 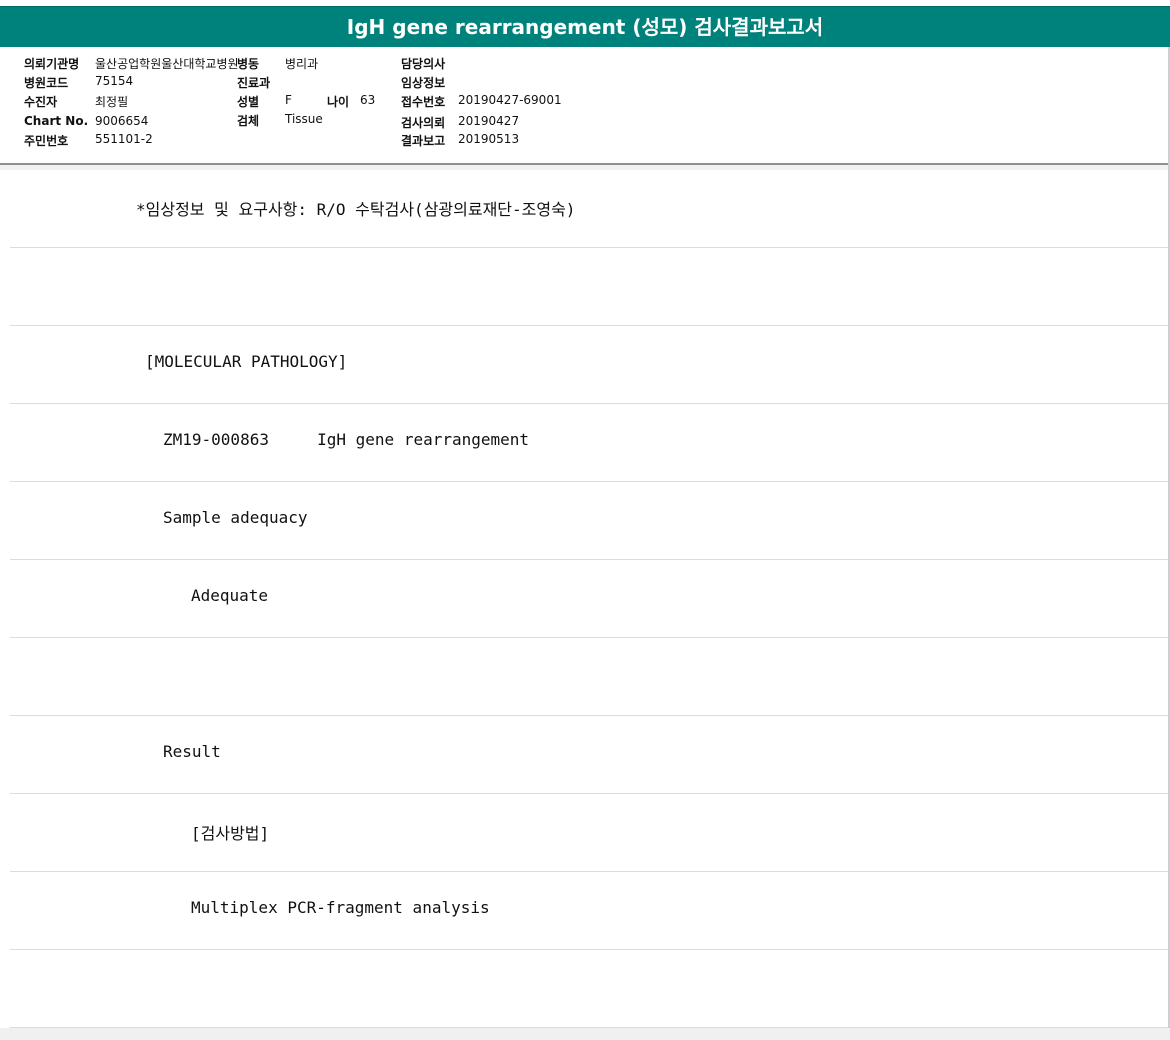 What do you see at coordinates (112, 102) in the screenshot?
I see `patient-value: 최정필` at bounding box center [112, 102].